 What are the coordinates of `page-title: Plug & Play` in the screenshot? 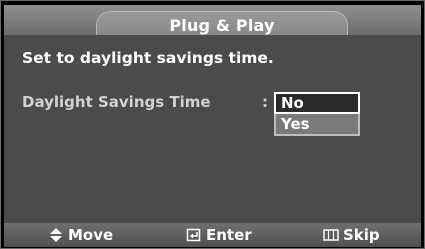 It's located at (222, 25).